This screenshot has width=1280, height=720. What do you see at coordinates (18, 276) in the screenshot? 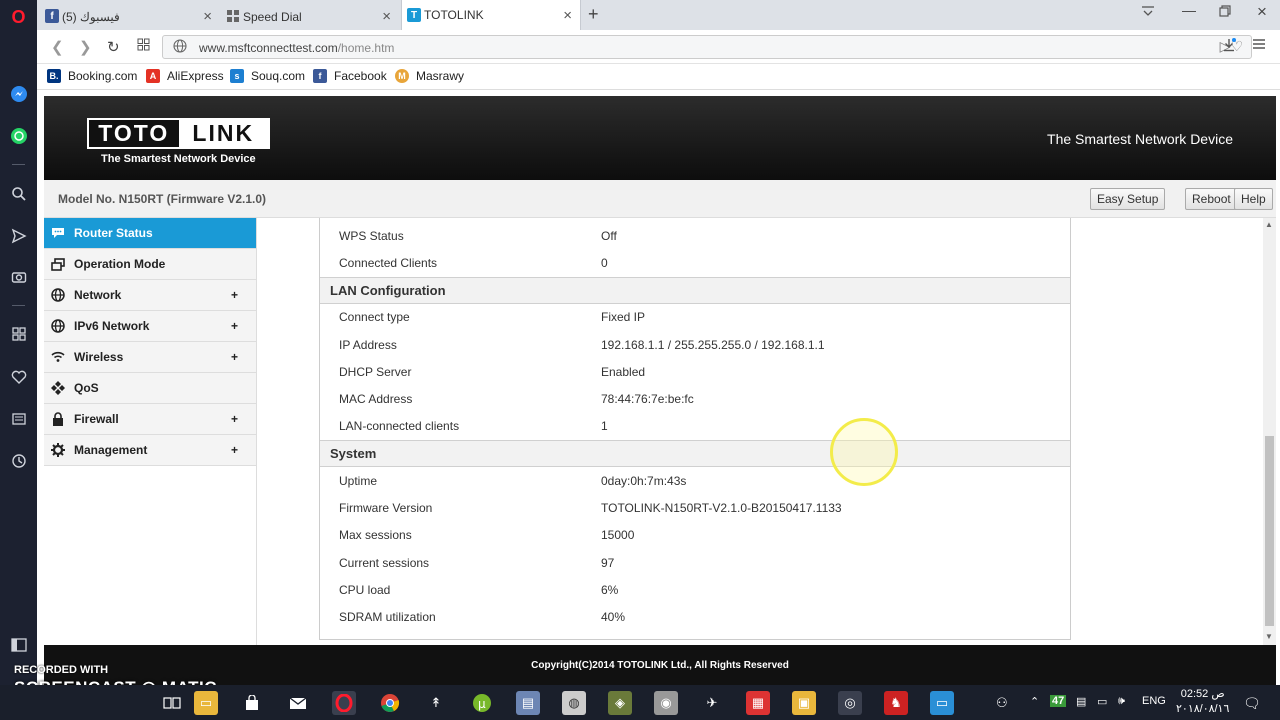
I see `camera-icon` at bounding box center [18, 276].